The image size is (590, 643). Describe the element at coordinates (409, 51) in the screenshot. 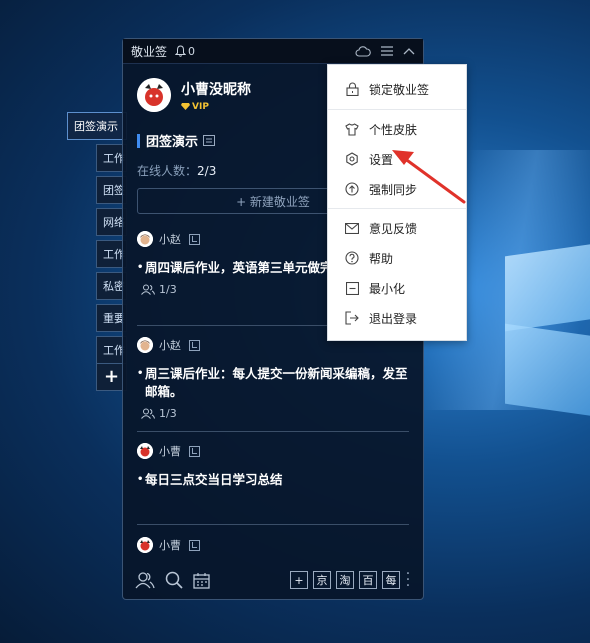

I see `collapse-chevron-icon` at that location.